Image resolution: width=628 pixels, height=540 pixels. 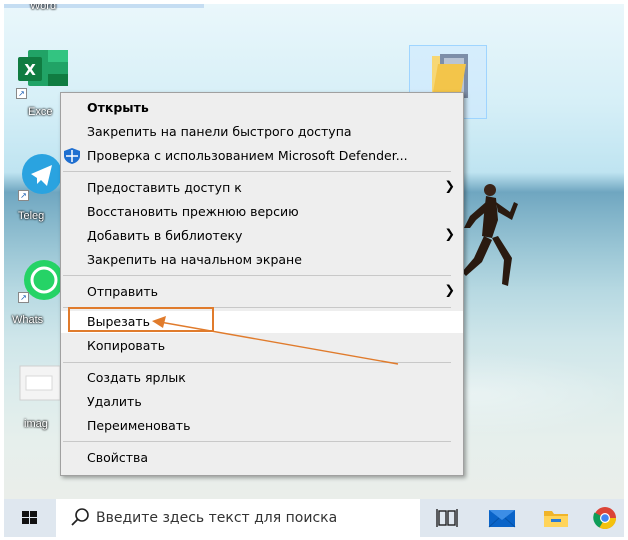 What do you see at coordinates (262, 292) in the screenshot?
I see `menu-item-send-to: Отправить ❯` at bounding box center [262, 292].